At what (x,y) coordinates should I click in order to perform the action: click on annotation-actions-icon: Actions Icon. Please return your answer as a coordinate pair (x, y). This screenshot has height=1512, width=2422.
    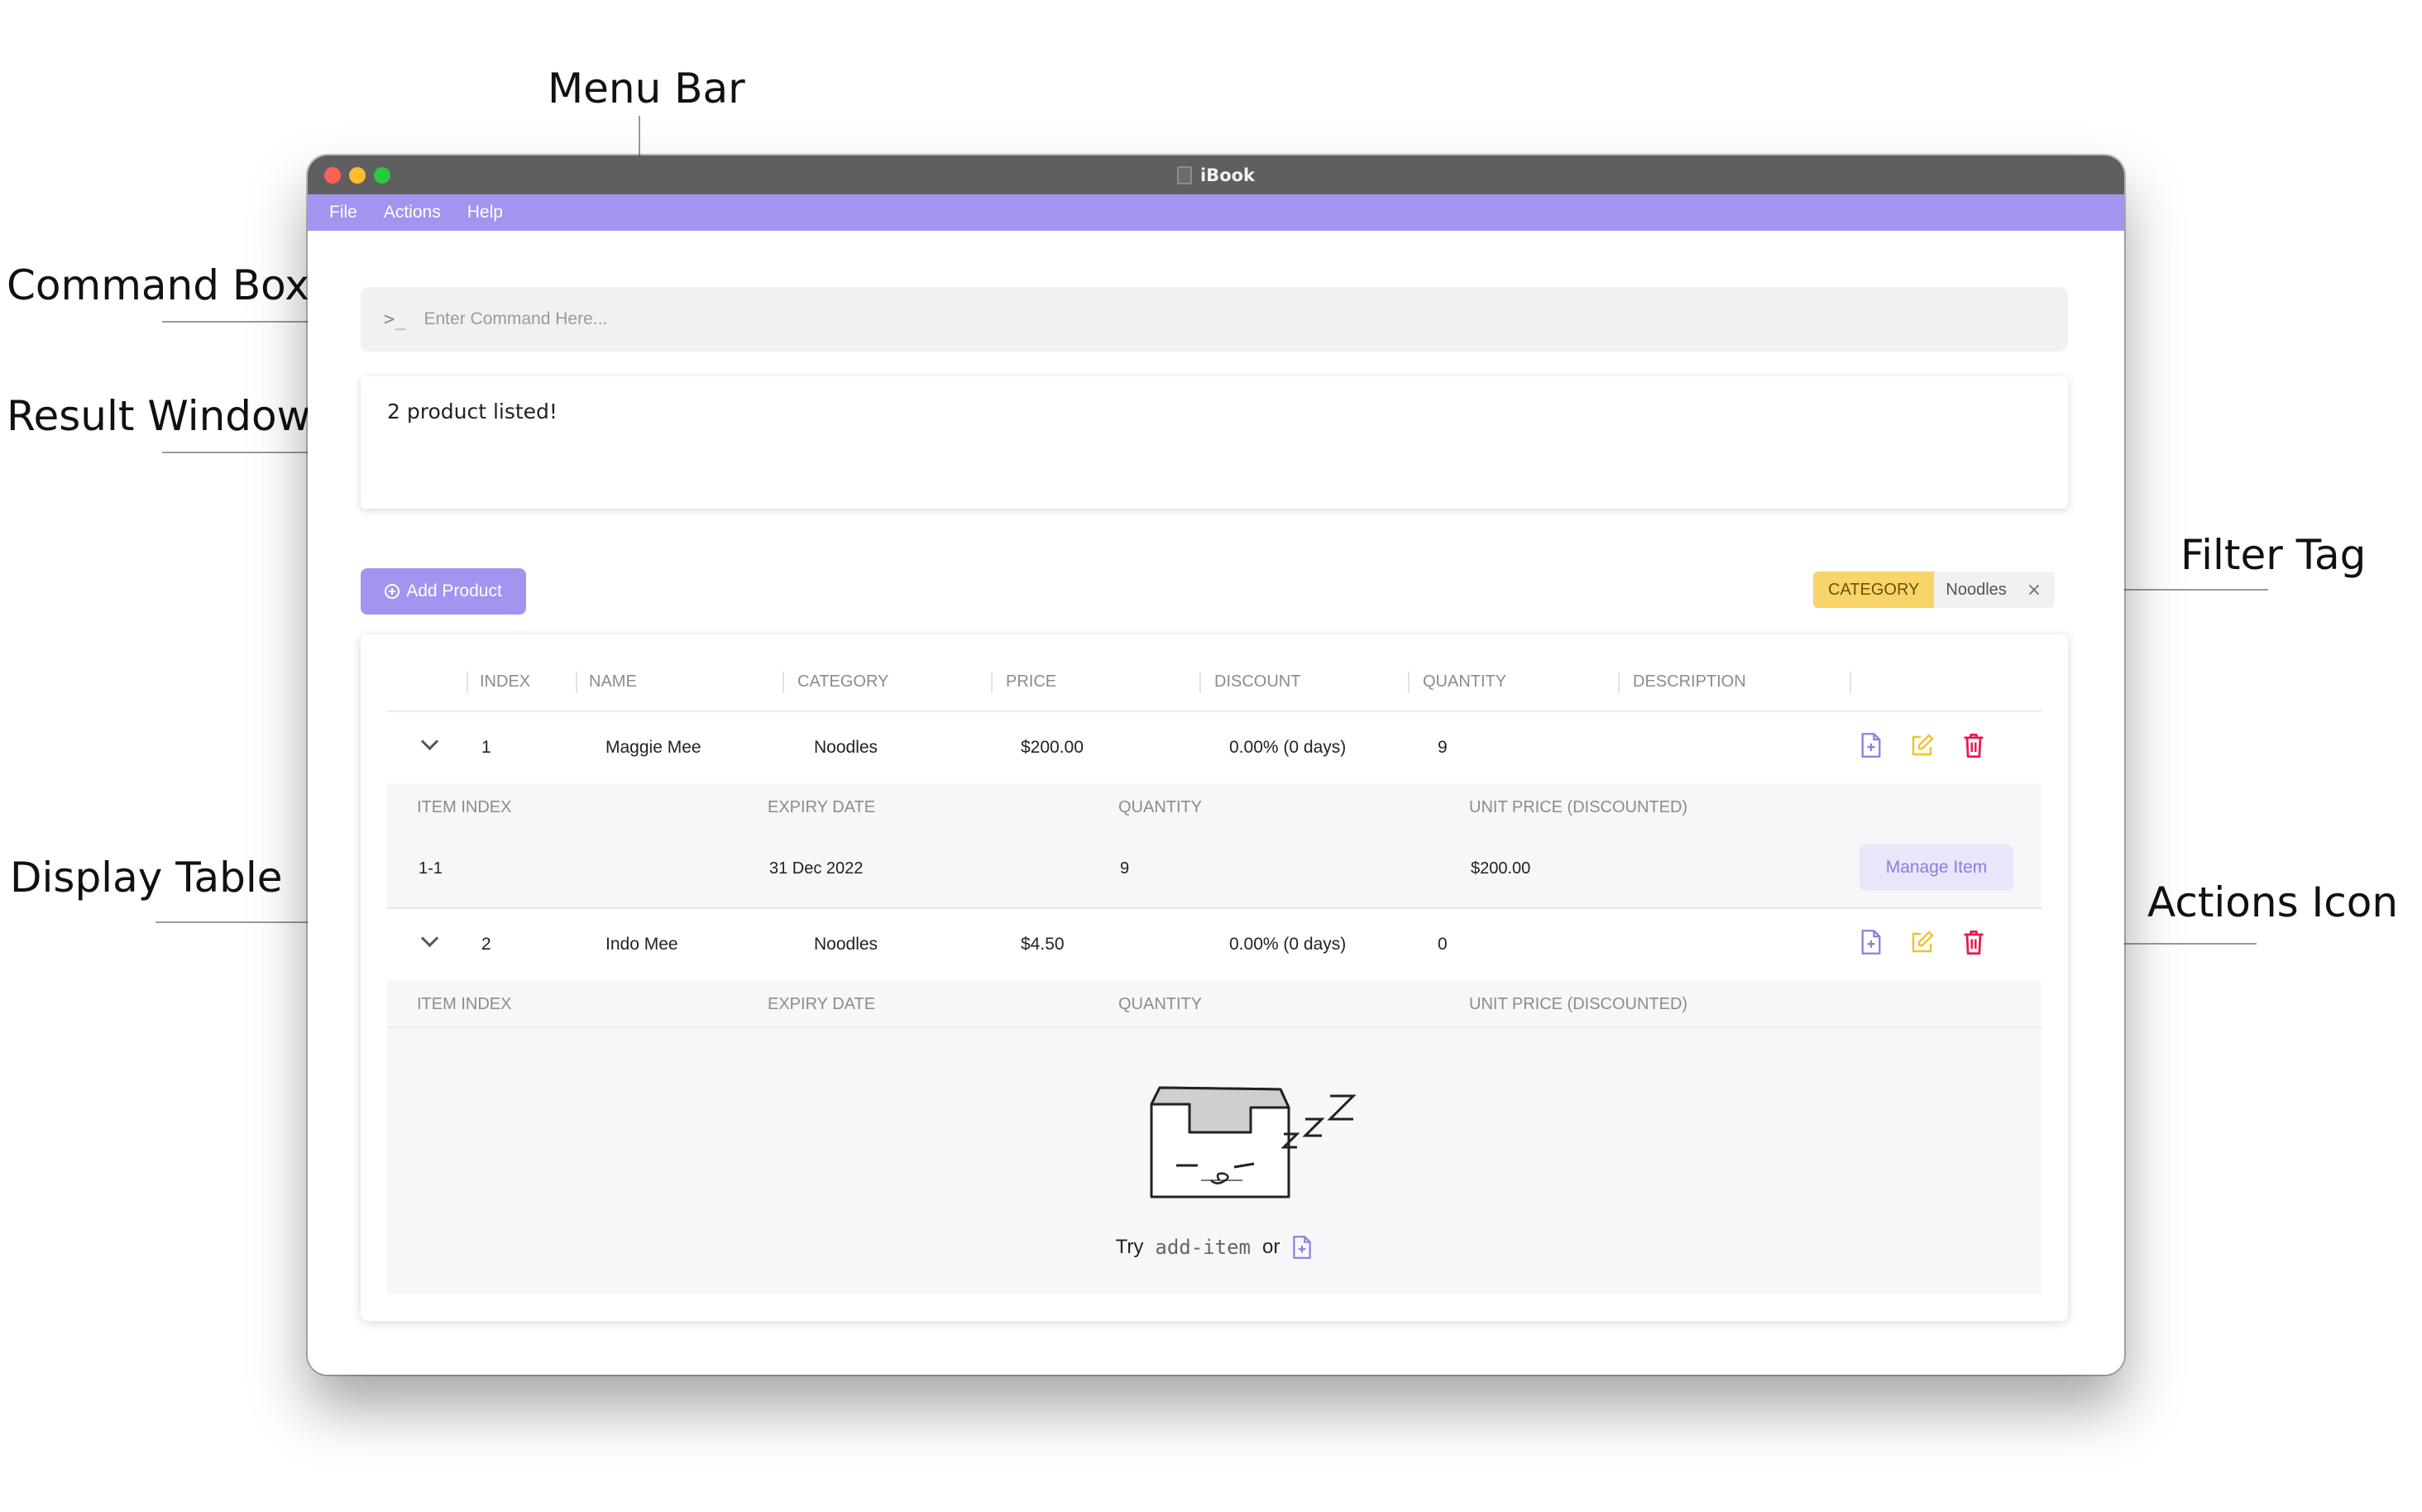
    Looking at the image, I should click on (2273, 902).